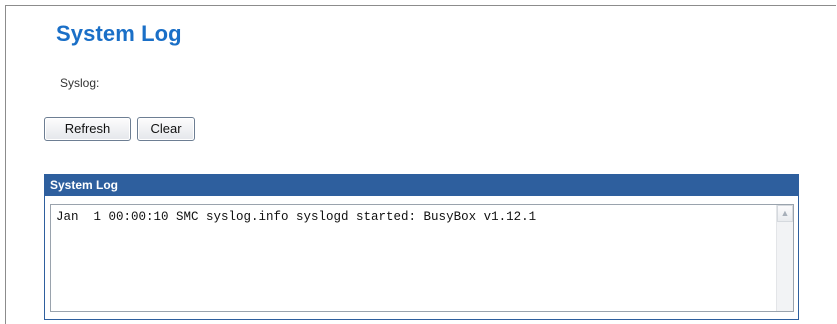 The image size is (837, 324). Describe the element at coordinates (785, 213) in the screenshot. I see `chevron-up-icon: ▲` at that location.